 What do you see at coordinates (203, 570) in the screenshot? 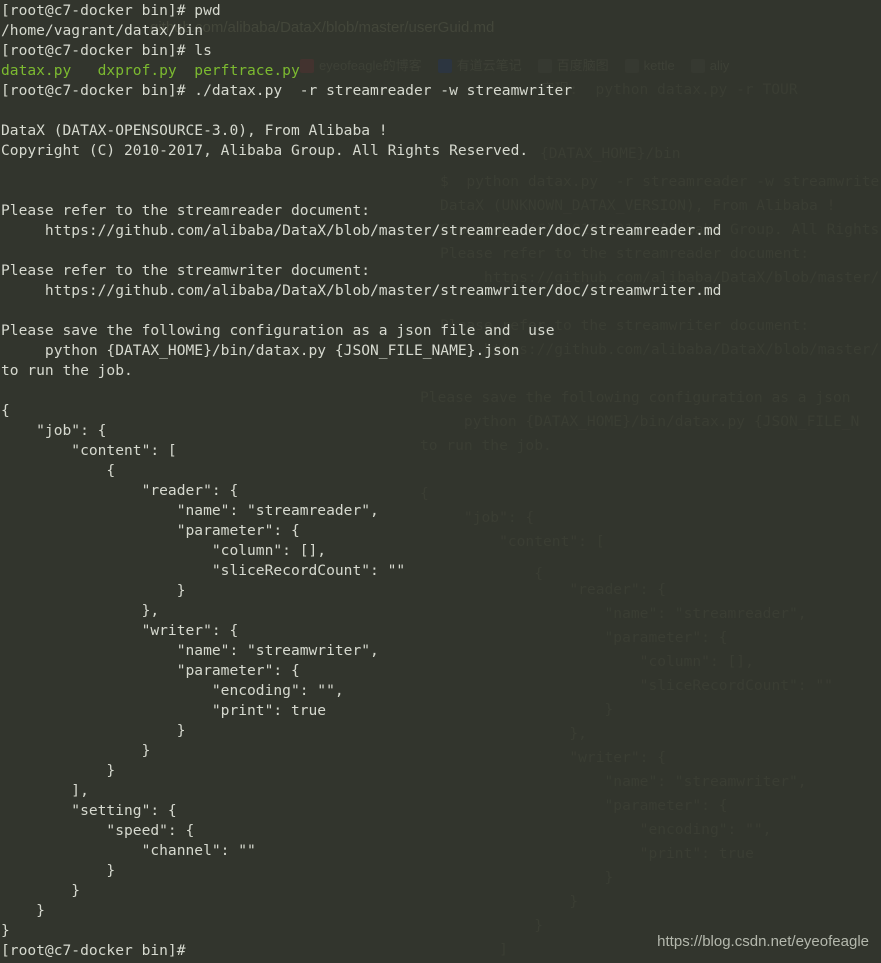
I see `terminal-line: "sliceRecordCount": ""` at bounding box center [203, 570].